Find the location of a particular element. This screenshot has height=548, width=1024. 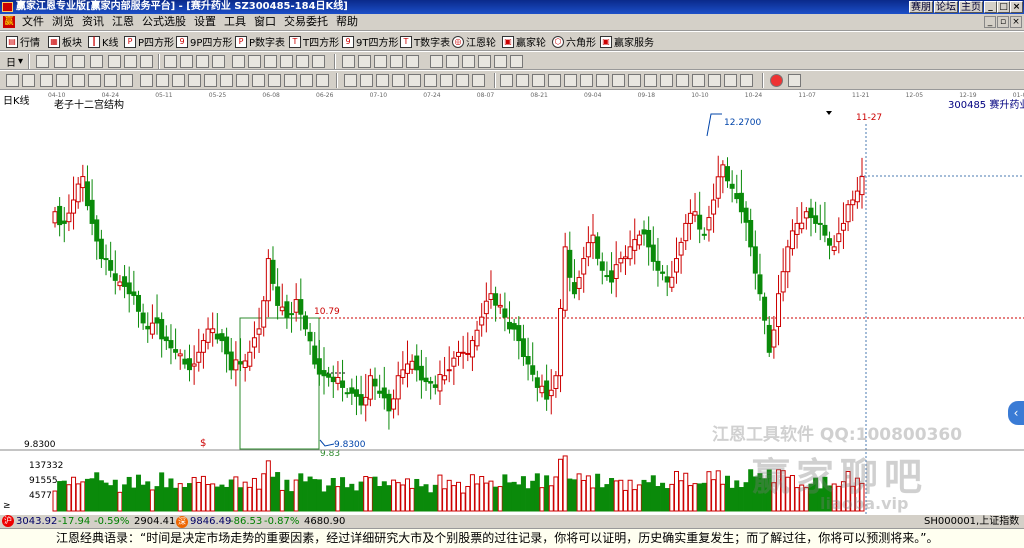

infinity-icon is located at coordinates (794, 80).